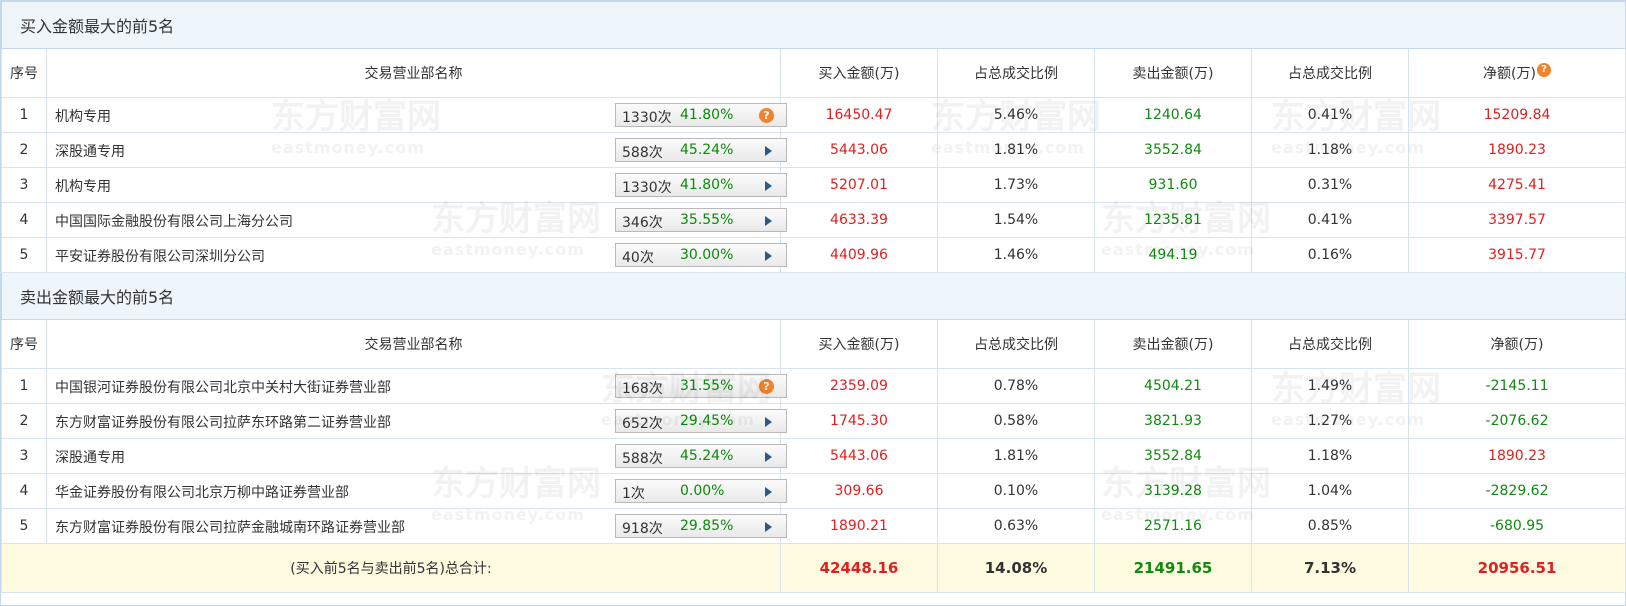 Image resolution: width=1626 pixels, height=606 pixels. Describe the element at coordinates (647, 118) in the screenshot. I see `trade-count: 1330次` at that location.